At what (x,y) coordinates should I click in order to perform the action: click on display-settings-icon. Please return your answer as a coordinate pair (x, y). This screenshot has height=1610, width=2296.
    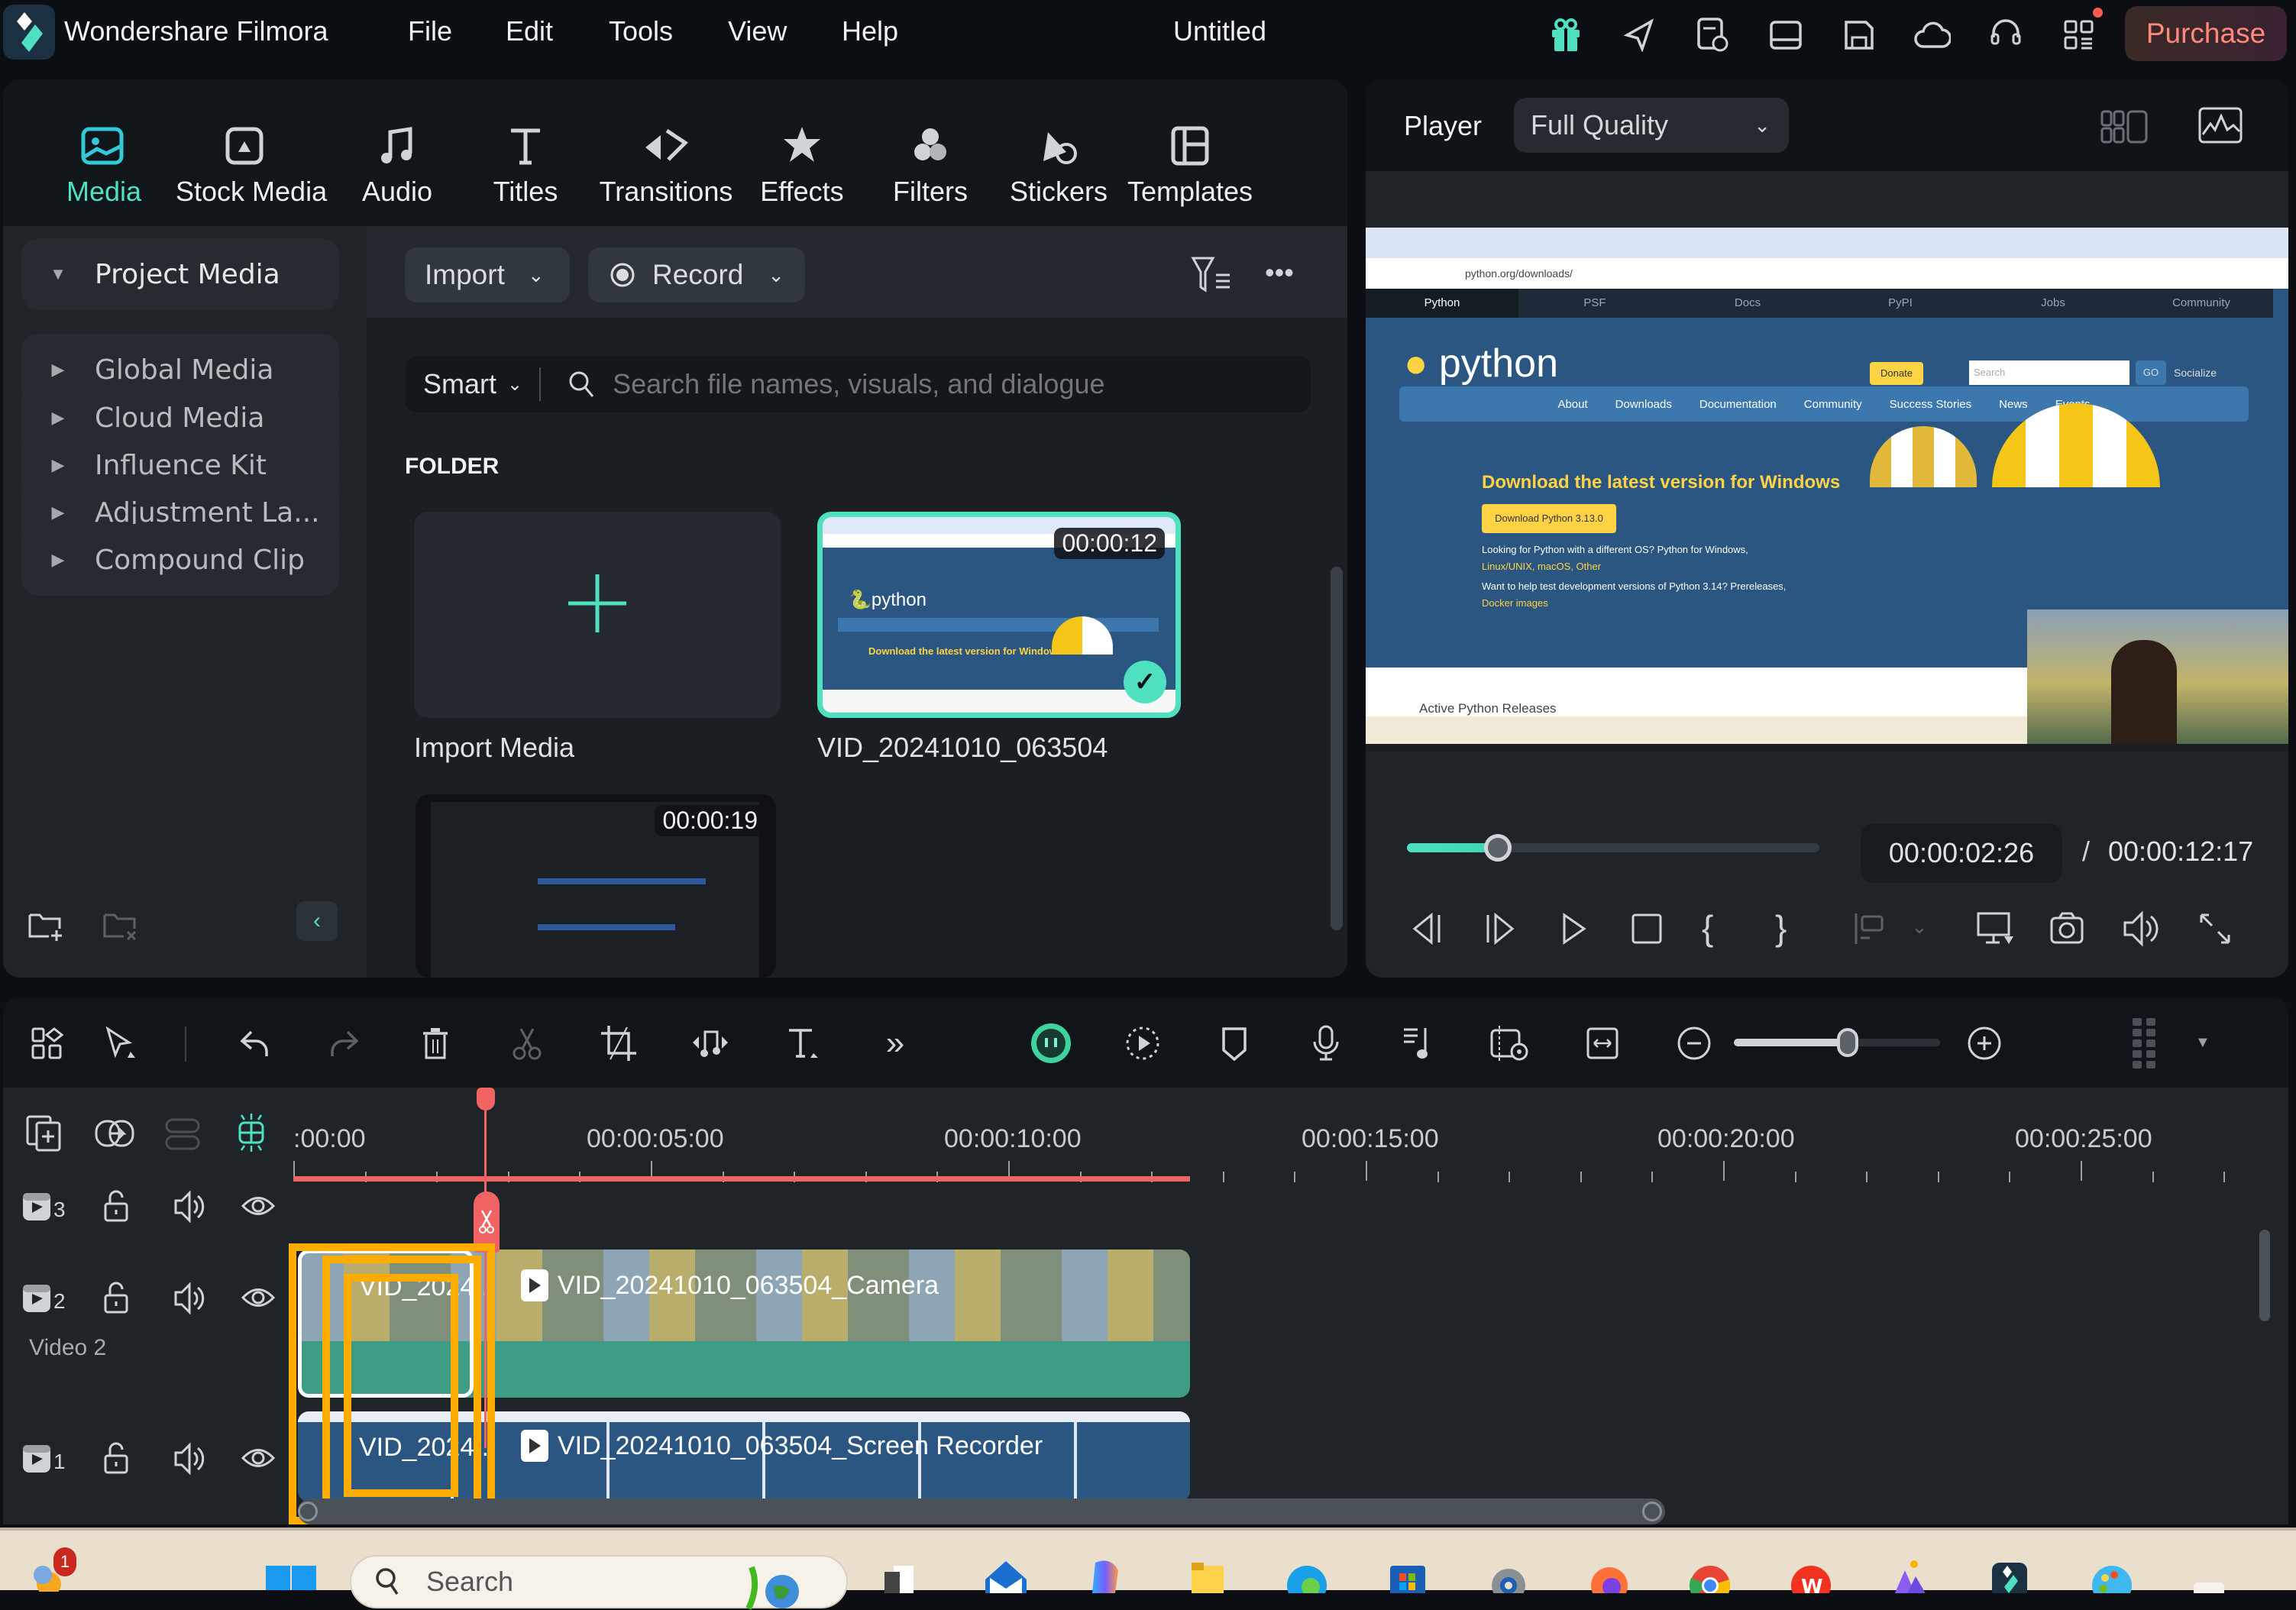
    Looking at the image, I should click on (1995, 928).